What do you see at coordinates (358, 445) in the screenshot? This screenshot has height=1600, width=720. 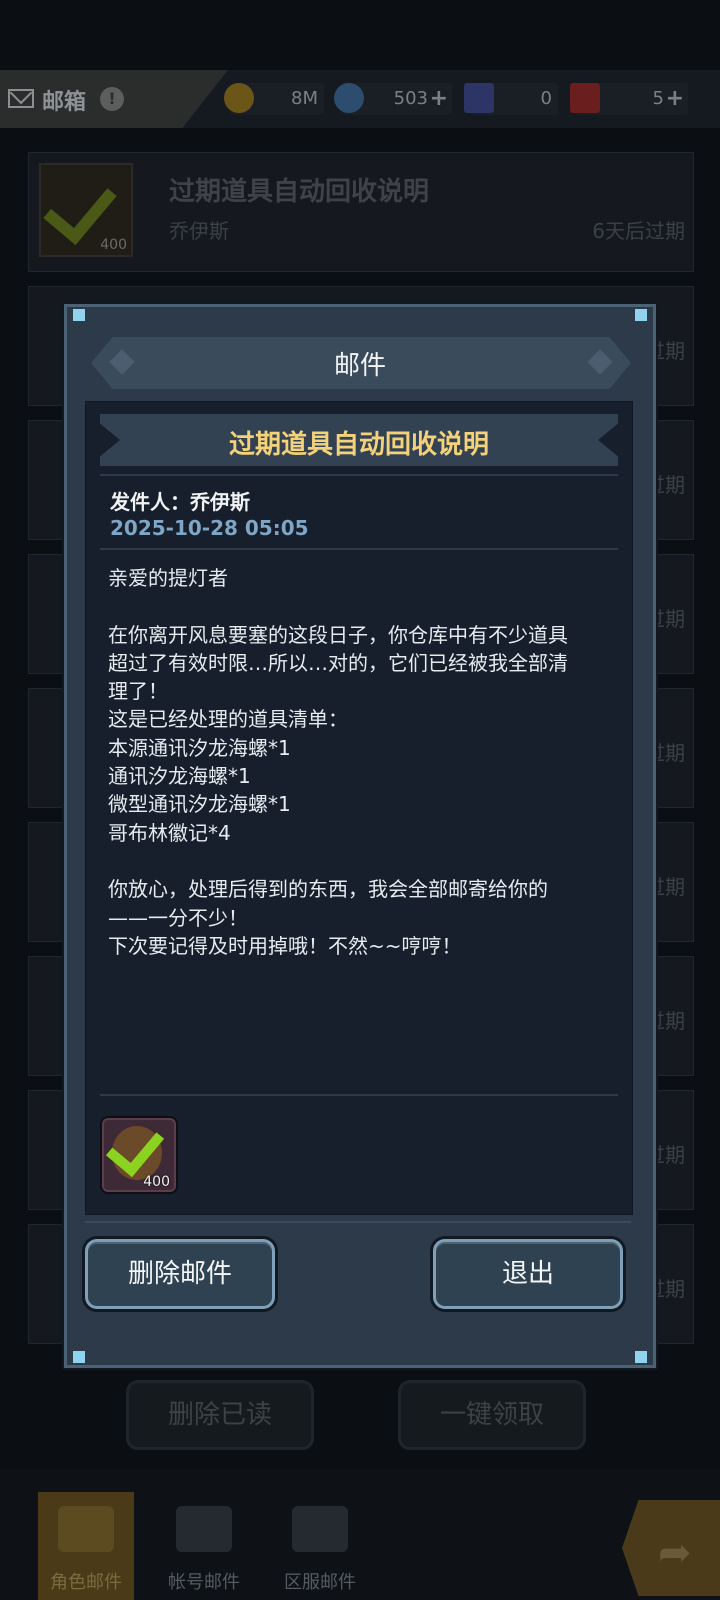 I see `mail-subject-title: 过期道具自动回收说明` at bounding box center [358, 445].